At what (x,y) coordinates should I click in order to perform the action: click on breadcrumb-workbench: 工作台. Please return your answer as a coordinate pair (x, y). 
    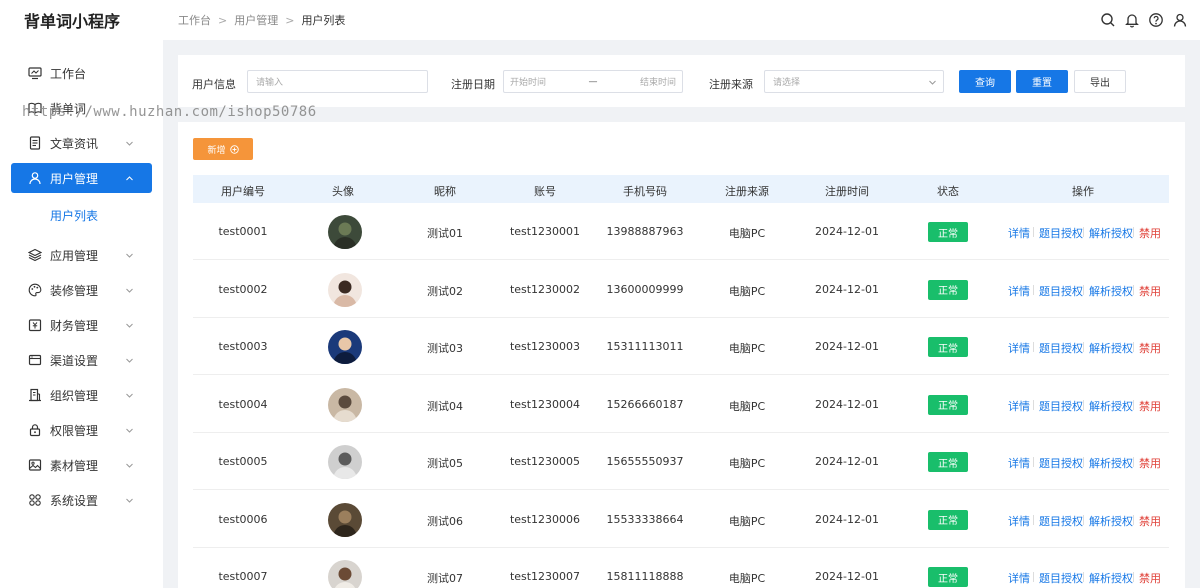
    Looking at the image, I should click on (194, 20).